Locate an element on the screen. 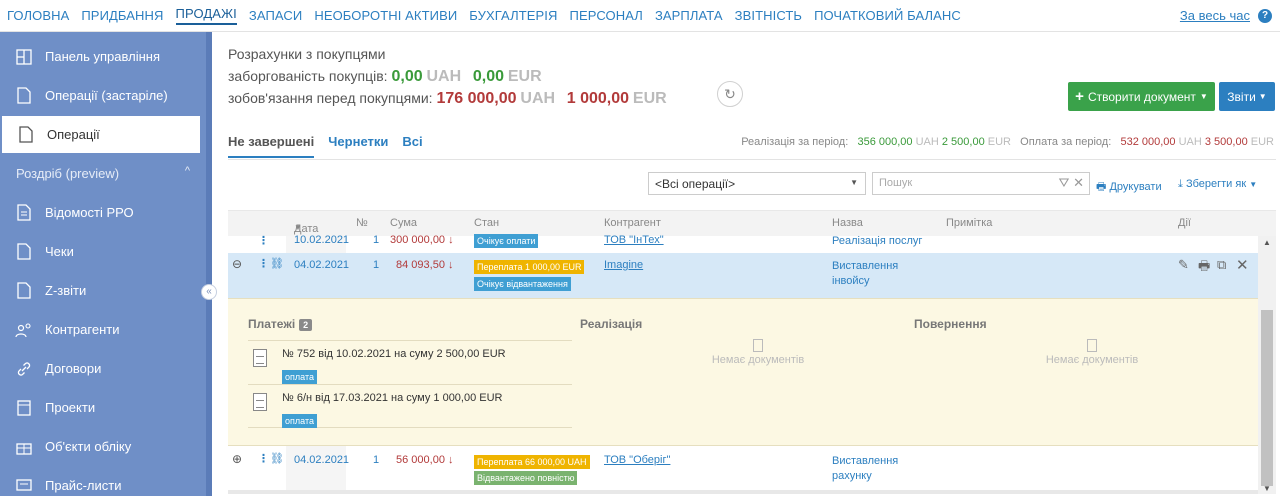  col-counterparty: Контрагент is located at coordinates (632, 223).